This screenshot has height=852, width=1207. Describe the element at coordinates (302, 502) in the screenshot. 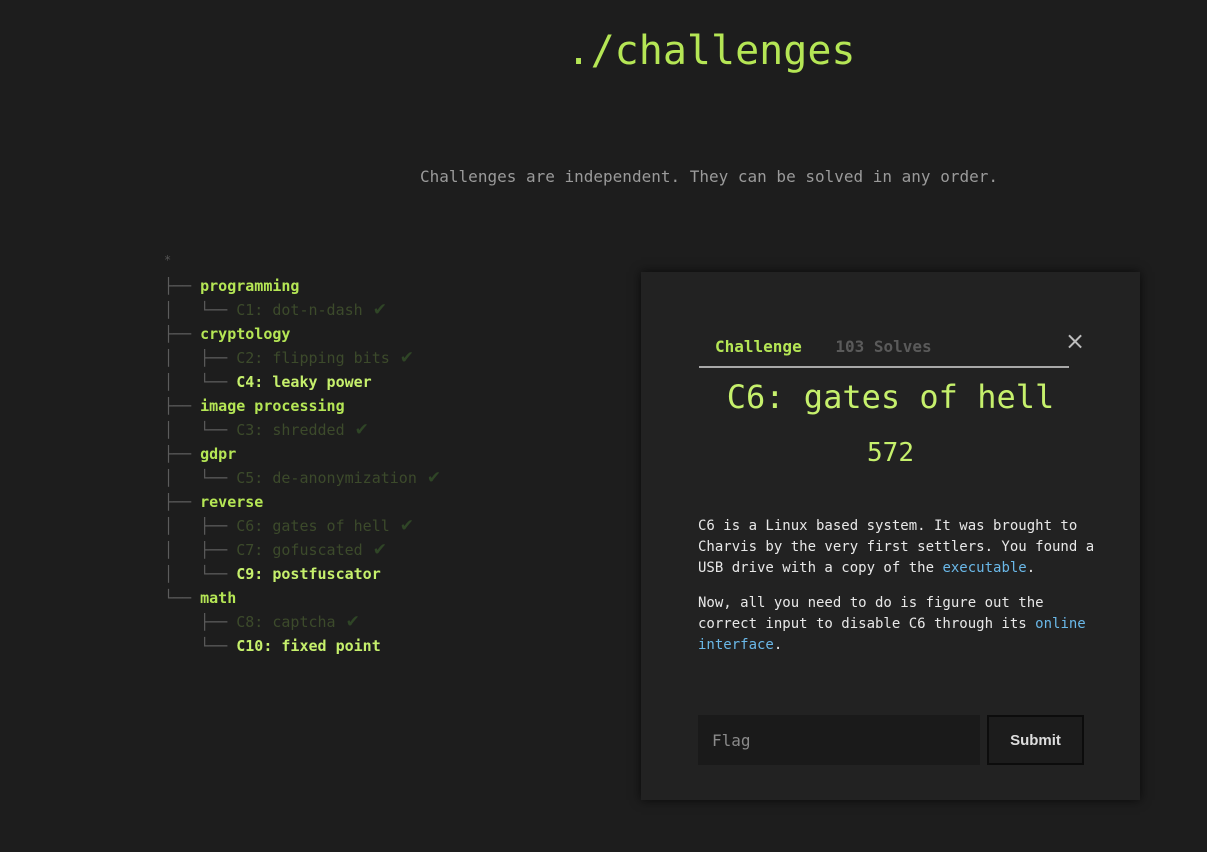

I see `tree-category: ├── reverse` at that location.